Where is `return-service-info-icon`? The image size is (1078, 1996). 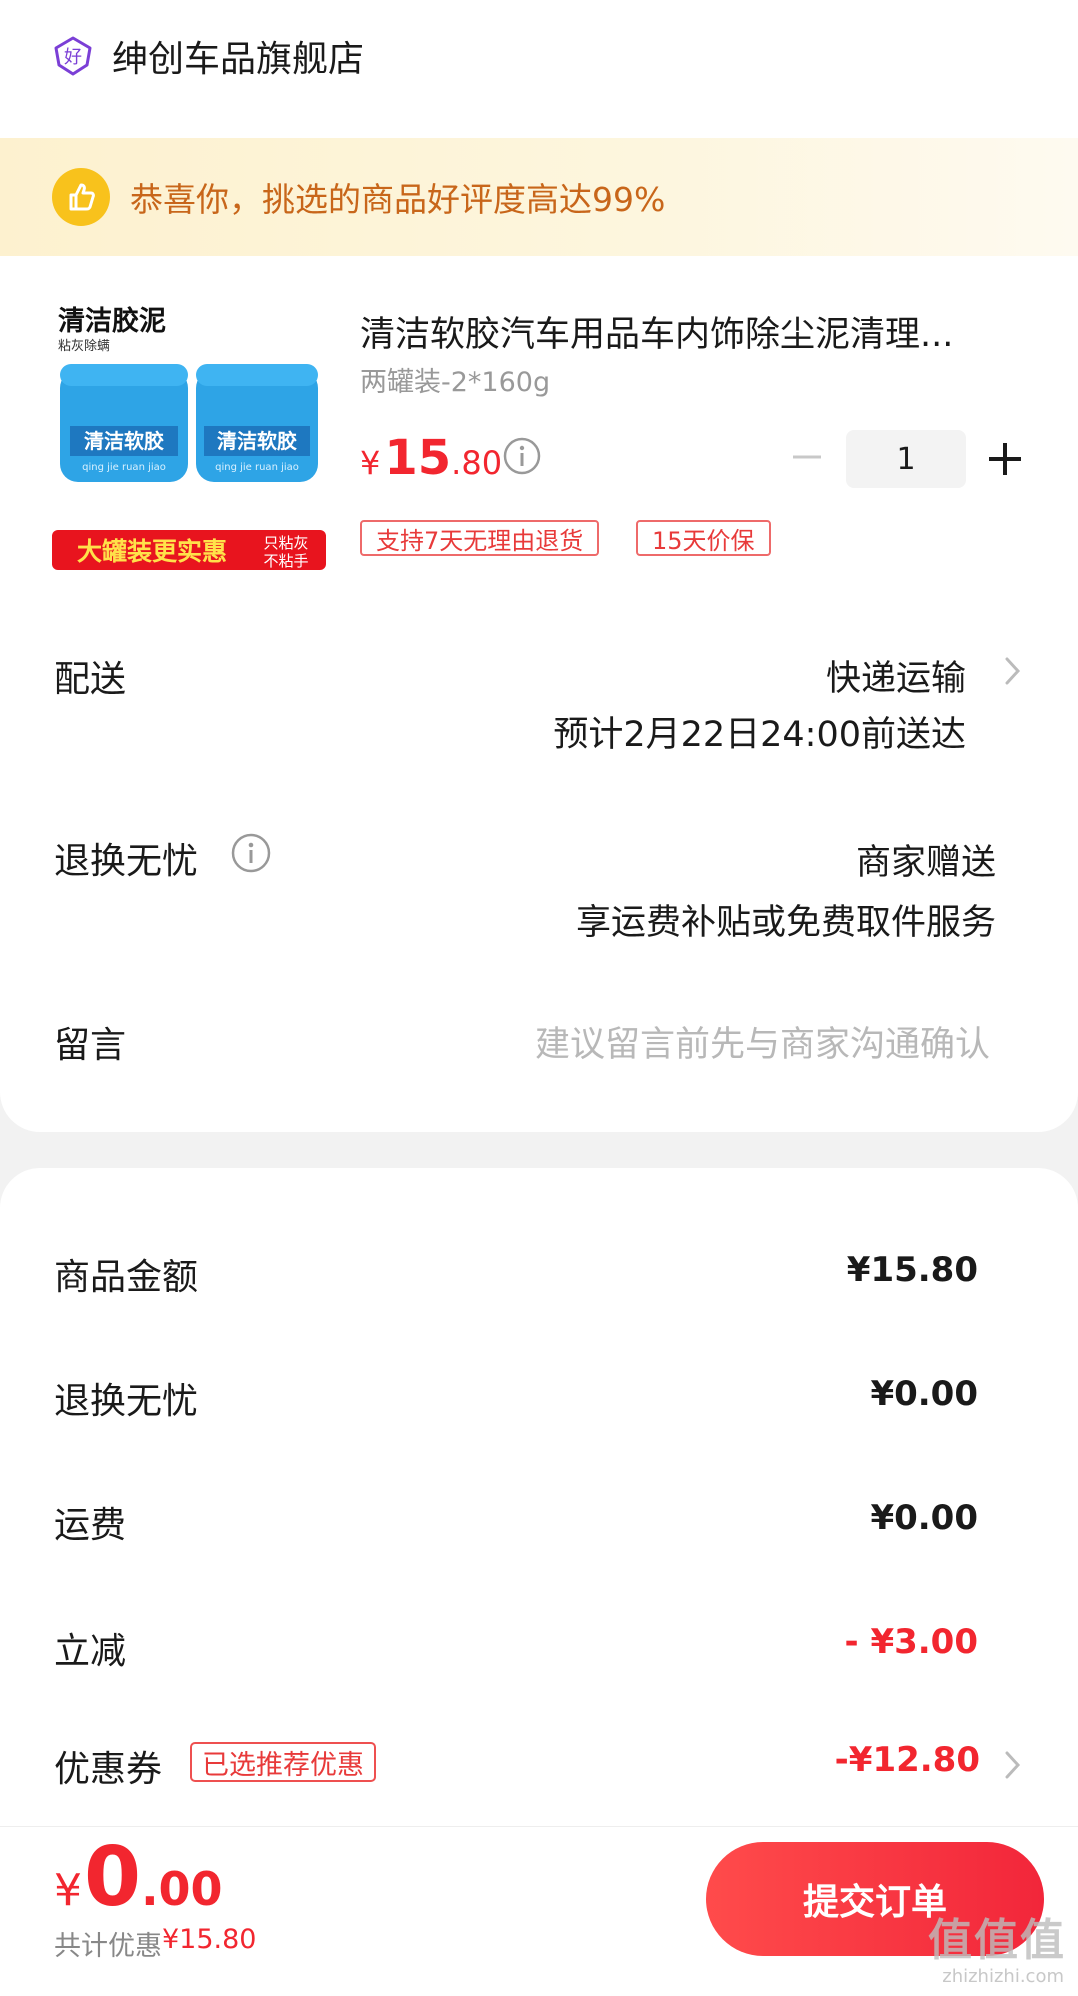 return-service-info-icon is located at coordinates (251, 853).